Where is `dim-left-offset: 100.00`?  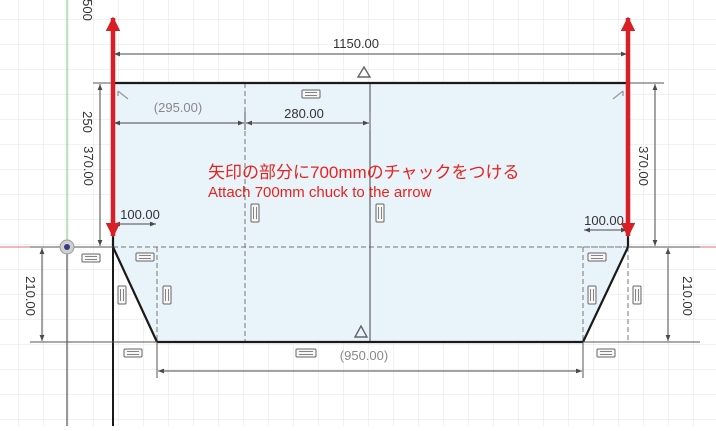
dim-left-offset: 100.00 is located at coordinates (140, 214).